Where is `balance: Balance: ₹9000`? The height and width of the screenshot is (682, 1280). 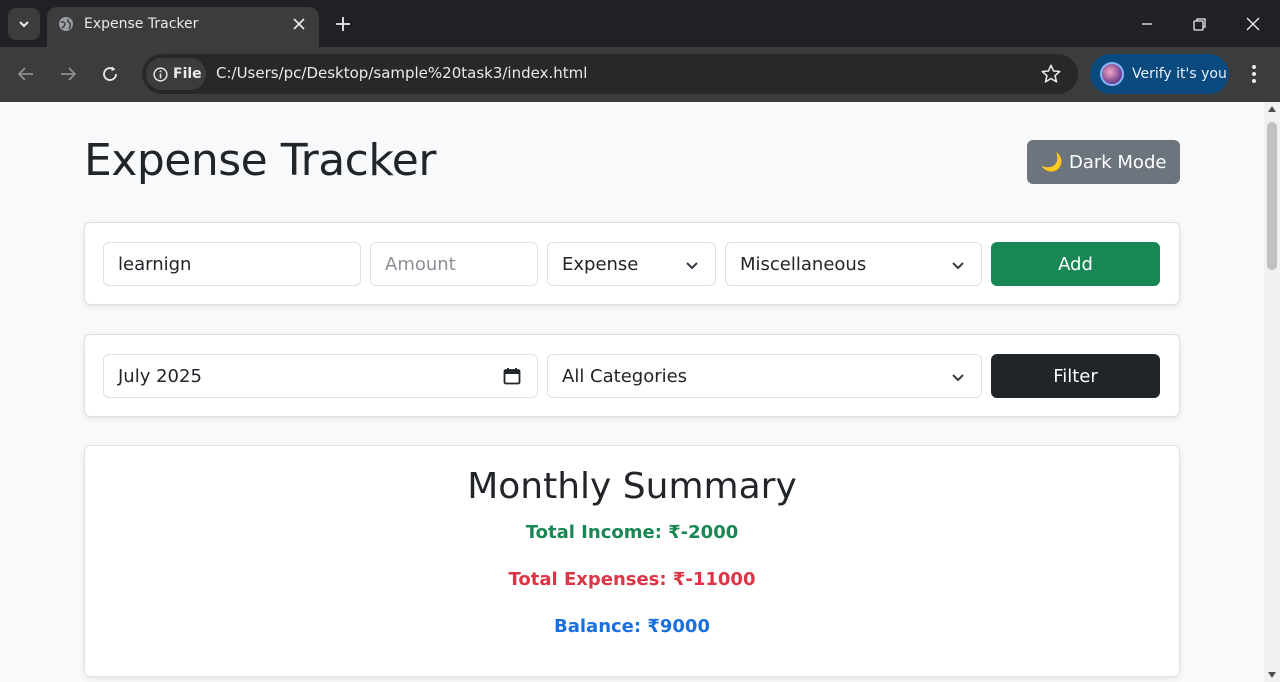
balance: Balance: ₹9000 is located at coordinates (632, 626).